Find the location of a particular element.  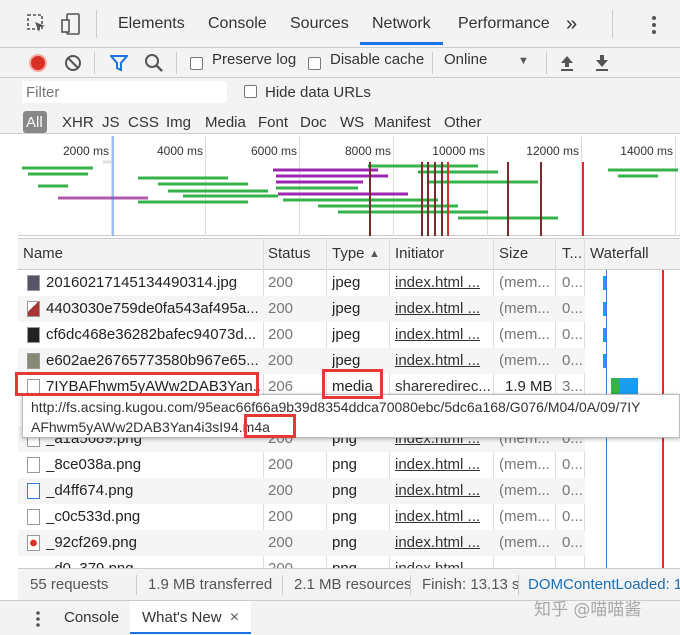

toolbar-divider is located at coordinates (94, 63).